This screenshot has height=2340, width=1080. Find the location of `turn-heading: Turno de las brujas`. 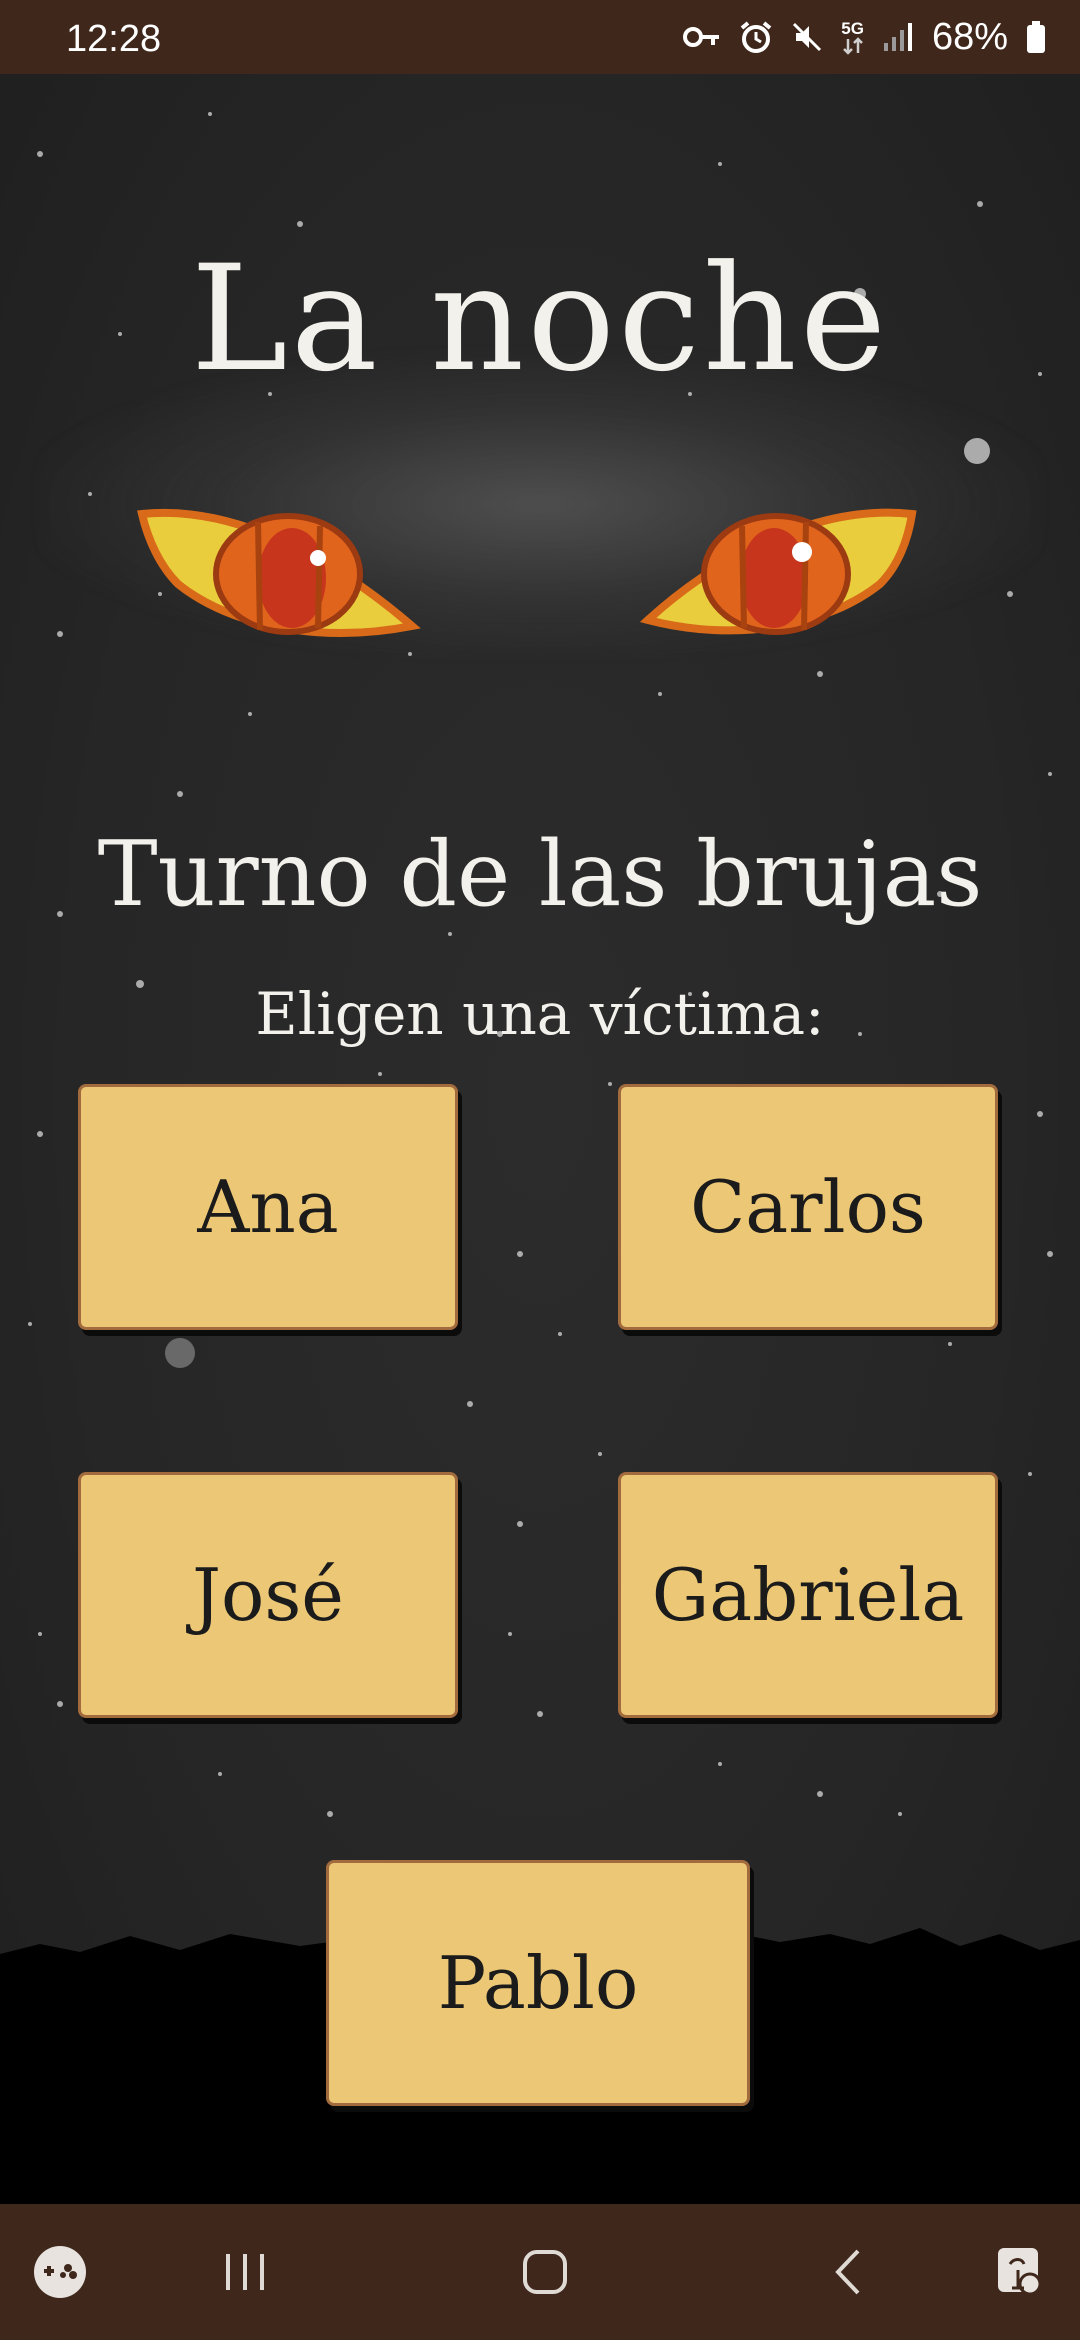

turn-heading: Turno de las brujas is located at coordinates (540, 874).